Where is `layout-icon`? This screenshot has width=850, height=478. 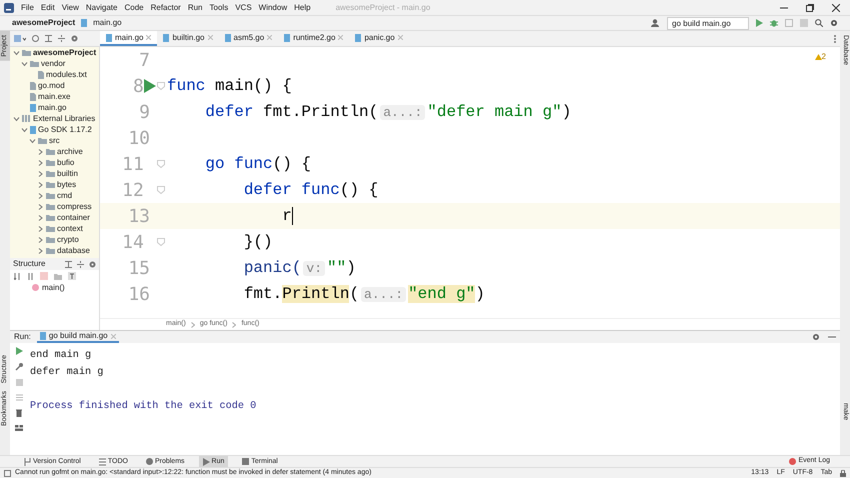 layout-icon is located at coordinates (19, 428).